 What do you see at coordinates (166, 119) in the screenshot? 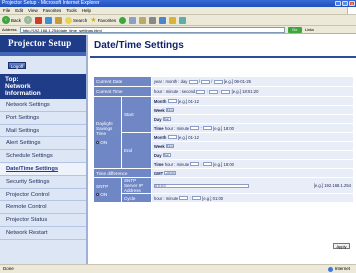
I see `start-day-select: Sun` at bounding box center [166, 119].